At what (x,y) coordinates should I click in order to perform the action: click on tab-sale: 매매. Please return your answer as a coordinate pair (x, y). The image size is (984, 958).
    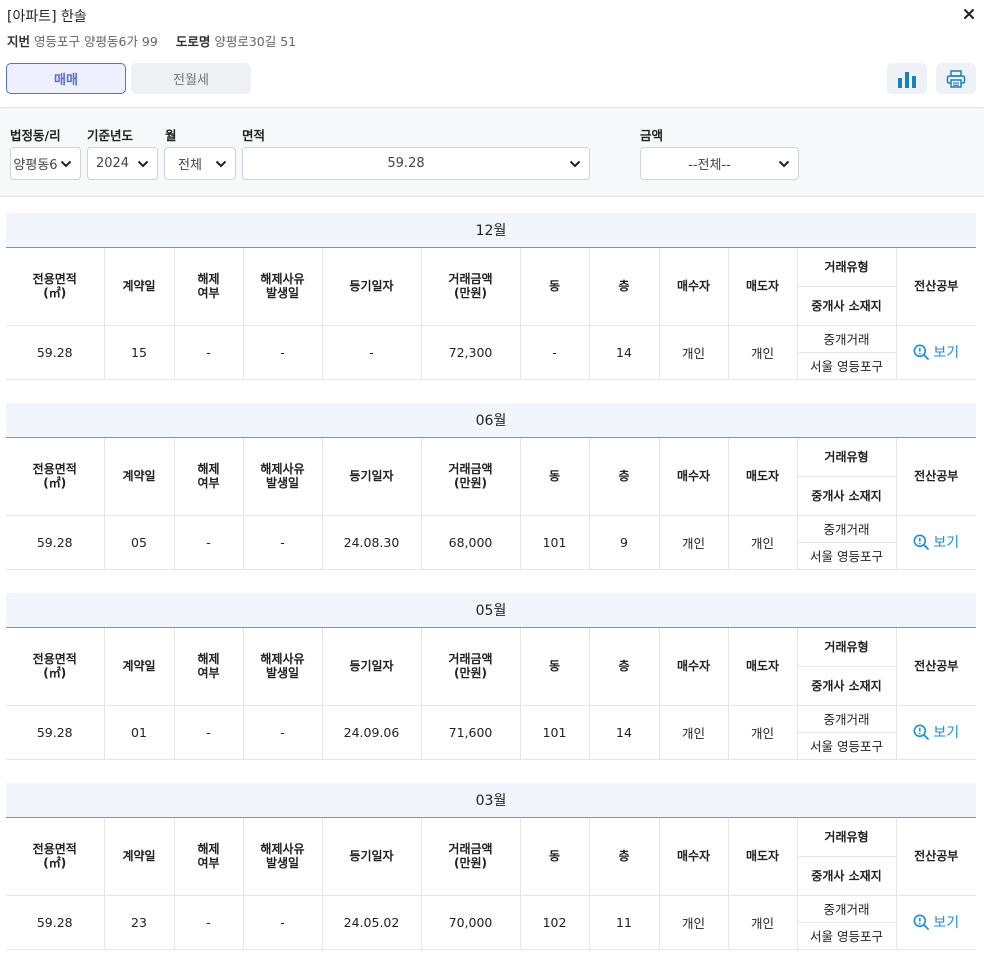
    Looking at the image, I should click on (66, 78).